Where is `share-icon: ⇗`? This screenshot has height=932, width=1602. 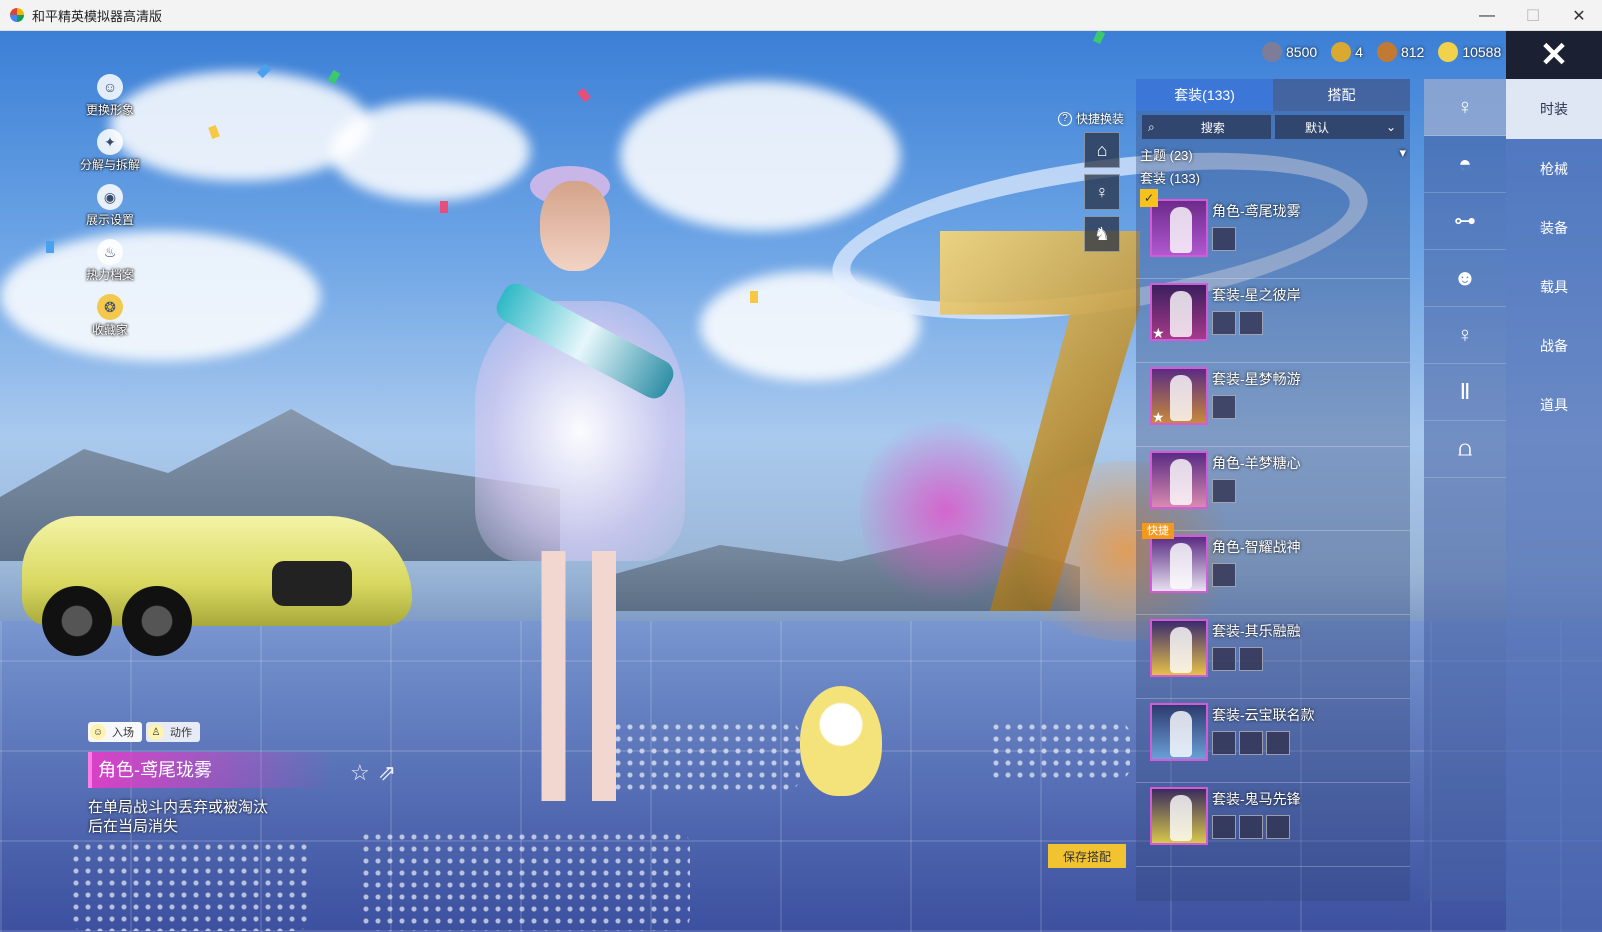 share-icon: ⇗ is located at coordinates (387, 773).